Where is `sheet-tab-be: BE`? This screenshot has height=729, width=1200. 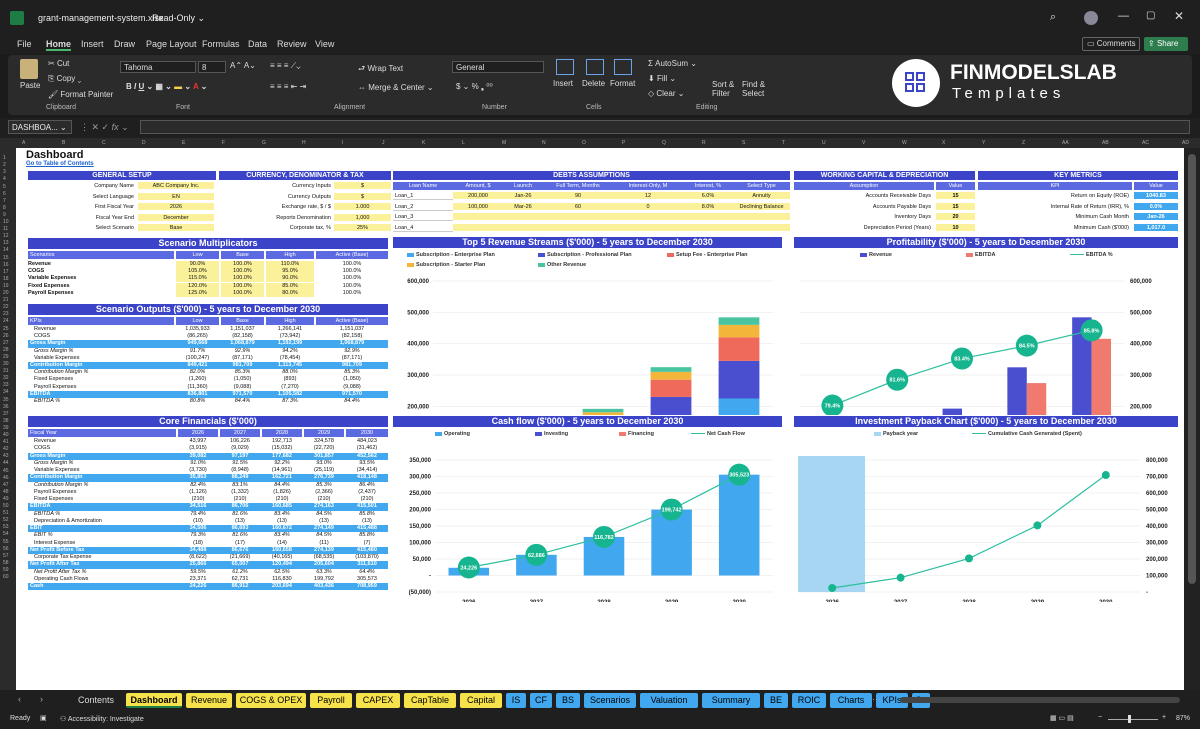
sheet-tab-be: BE is located at coordinates (776, 700).